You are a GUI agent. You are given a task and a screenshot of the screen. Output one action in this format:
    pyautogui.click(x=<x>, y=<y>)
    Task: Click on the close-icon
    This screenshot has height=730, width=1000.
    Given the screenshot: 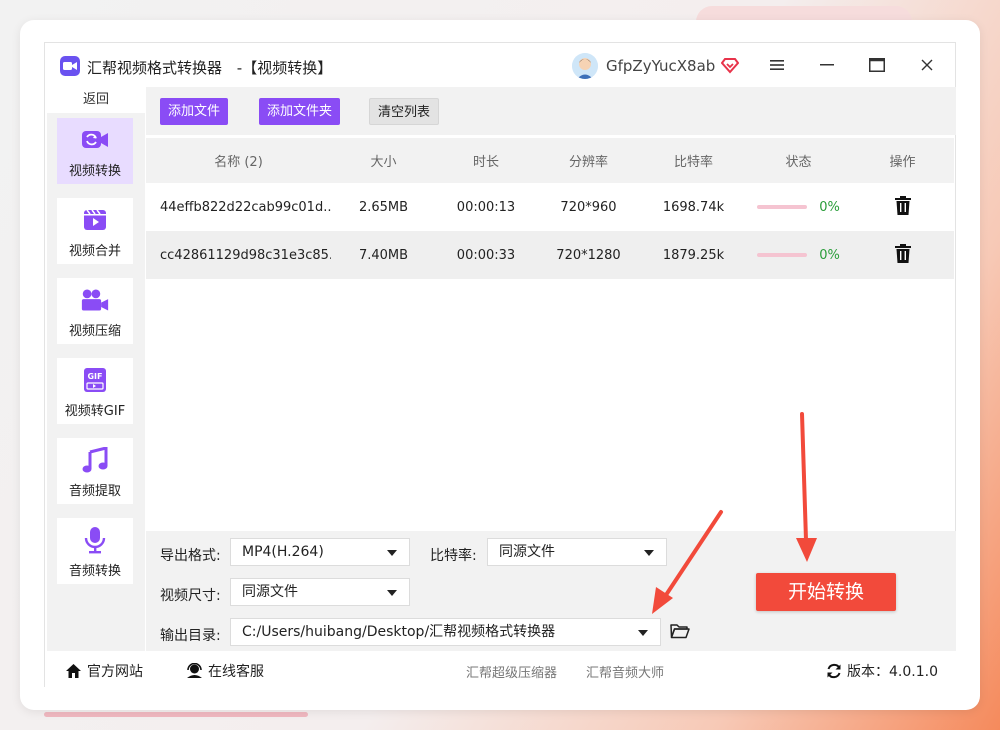 What is the action you would take?
    pyautogui.click(x=927, y=65)
    